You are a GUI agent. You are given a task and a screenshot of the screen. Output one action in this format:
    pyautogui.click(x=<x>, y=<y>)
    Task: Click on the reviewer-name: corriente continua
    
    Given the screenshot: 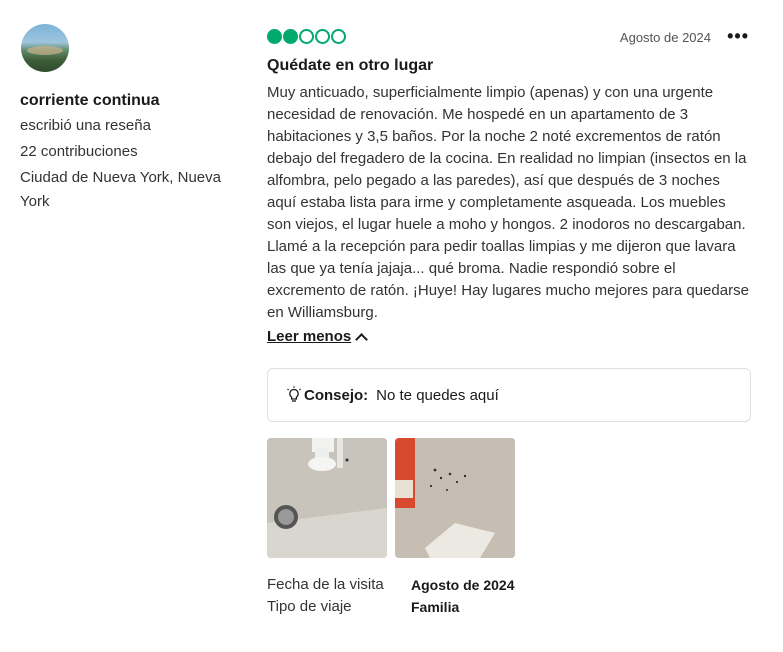 What is the action you would take?
    pyautogui.click(x=130, y=101)
    